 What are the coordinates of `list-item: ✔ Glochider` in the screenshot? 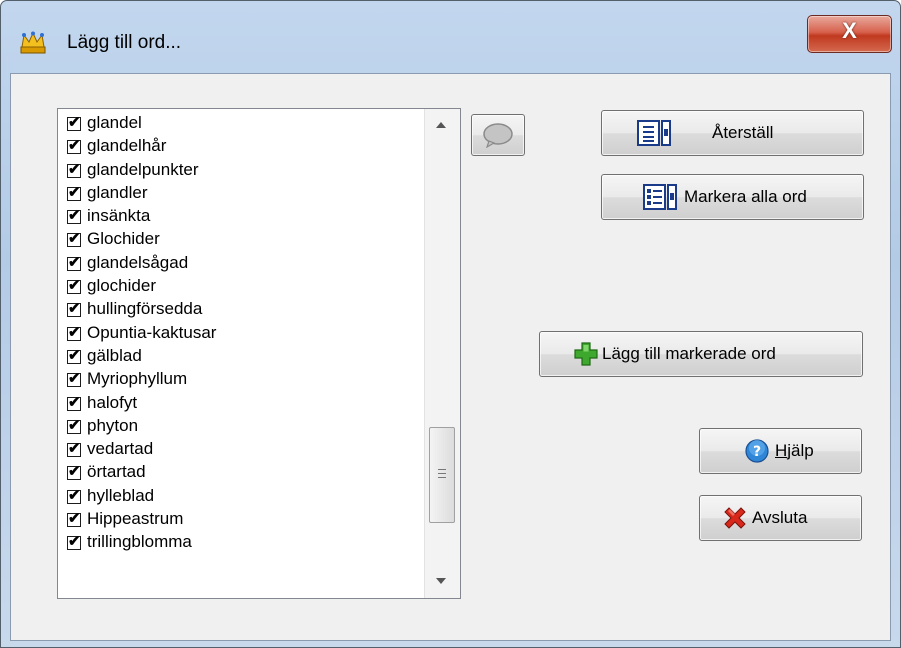 It's located at (240, 239).